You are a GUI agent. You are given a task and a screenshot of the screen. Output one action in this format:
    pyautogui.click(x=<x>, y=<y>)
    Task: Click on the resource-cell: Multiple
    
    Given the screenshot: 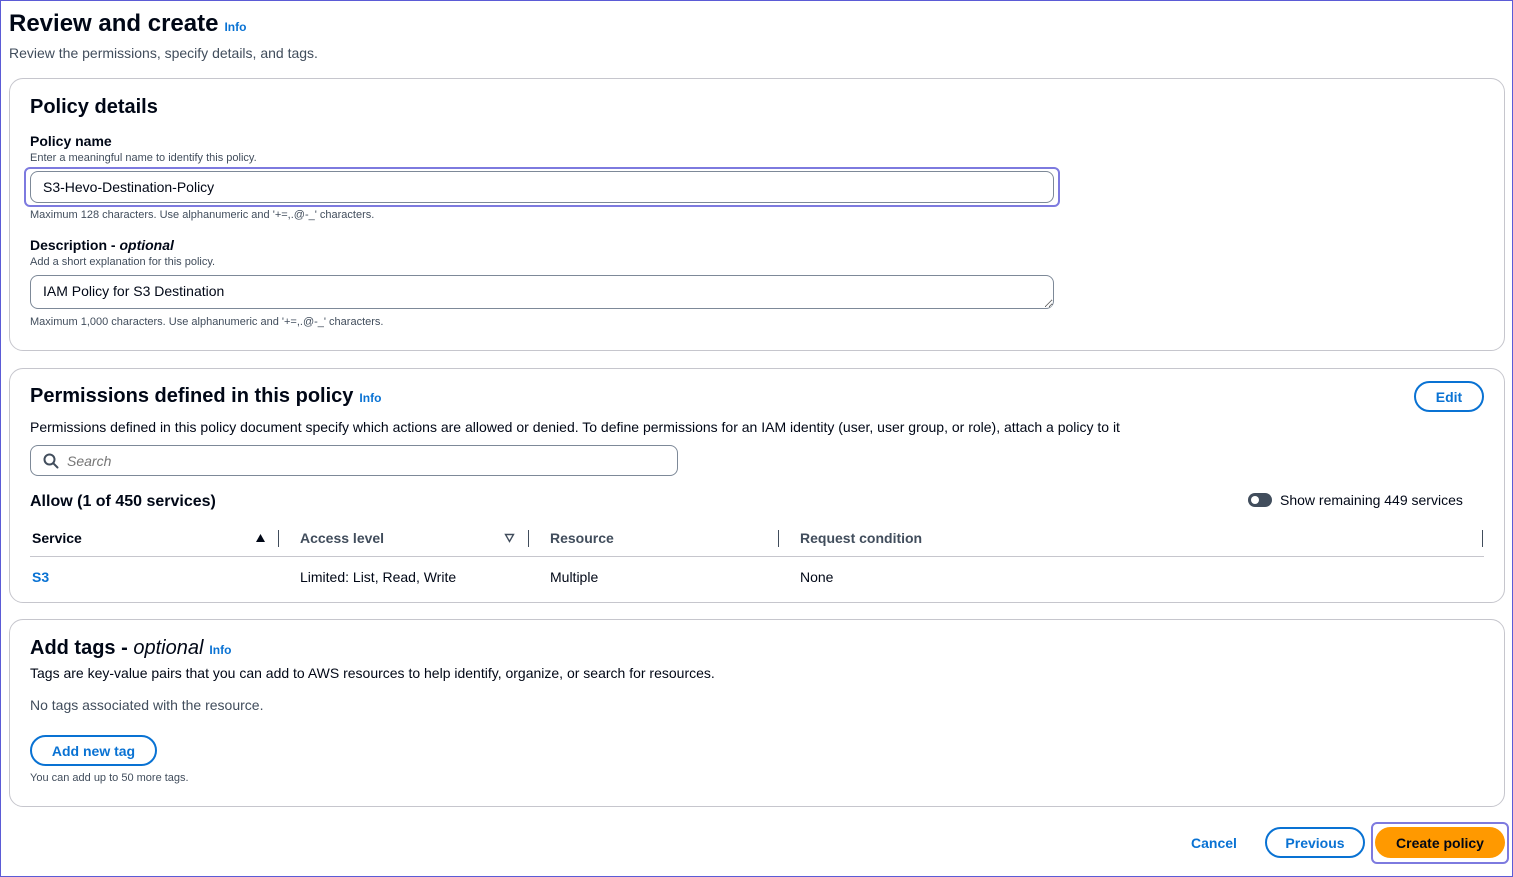 What is the action you would take?
    pyautogui.click(x=574, y=577)
    